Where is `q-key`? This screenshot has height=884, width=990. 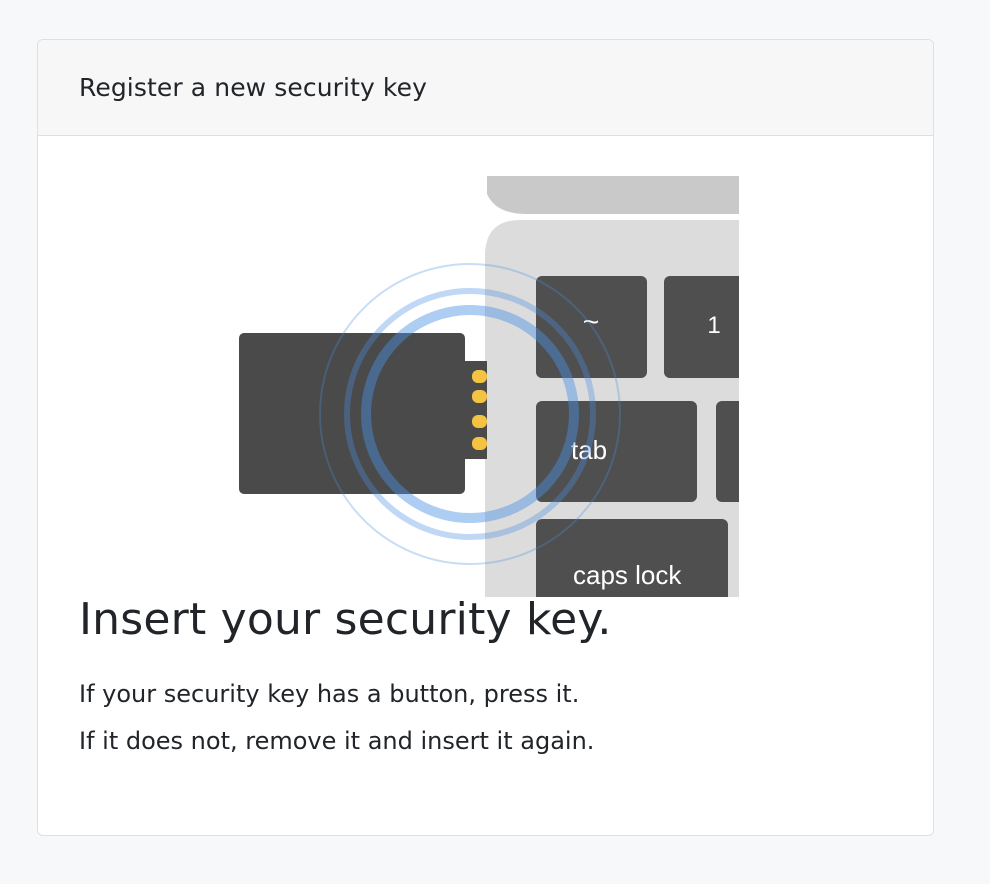
q-key is located at coordinates (727, 451).